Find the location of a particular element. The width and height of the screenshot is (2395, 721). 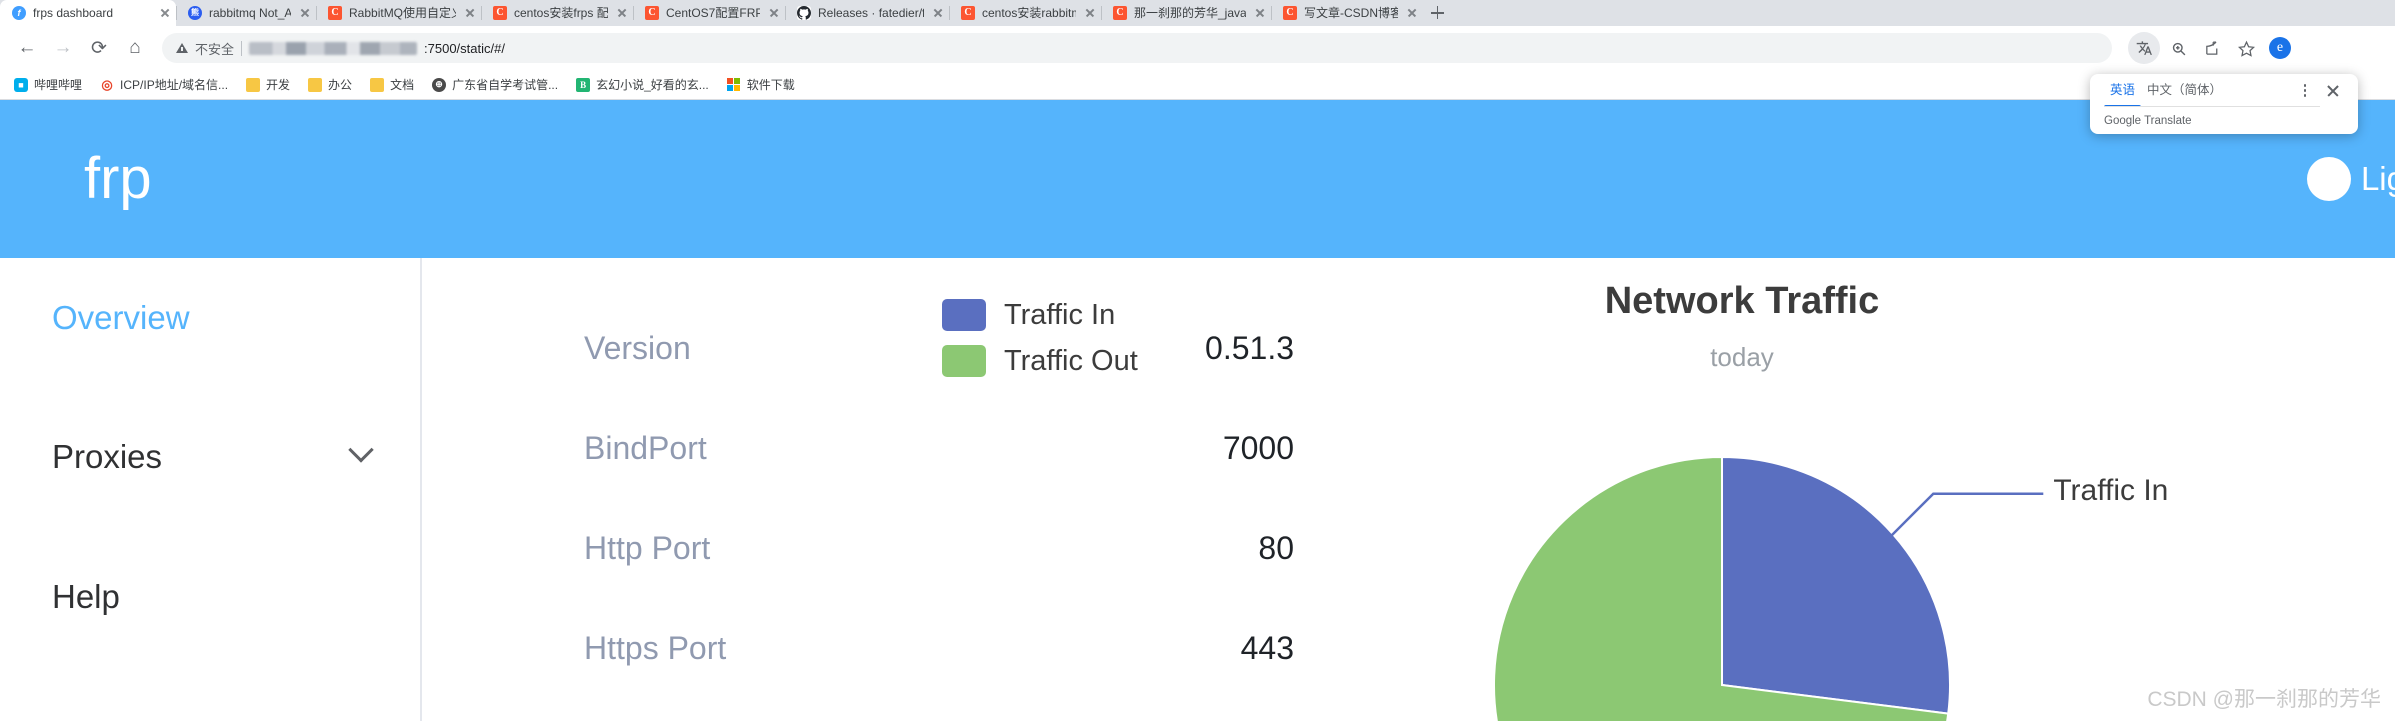

bookmark-item: 文档 is located at coordinates (392, 84).